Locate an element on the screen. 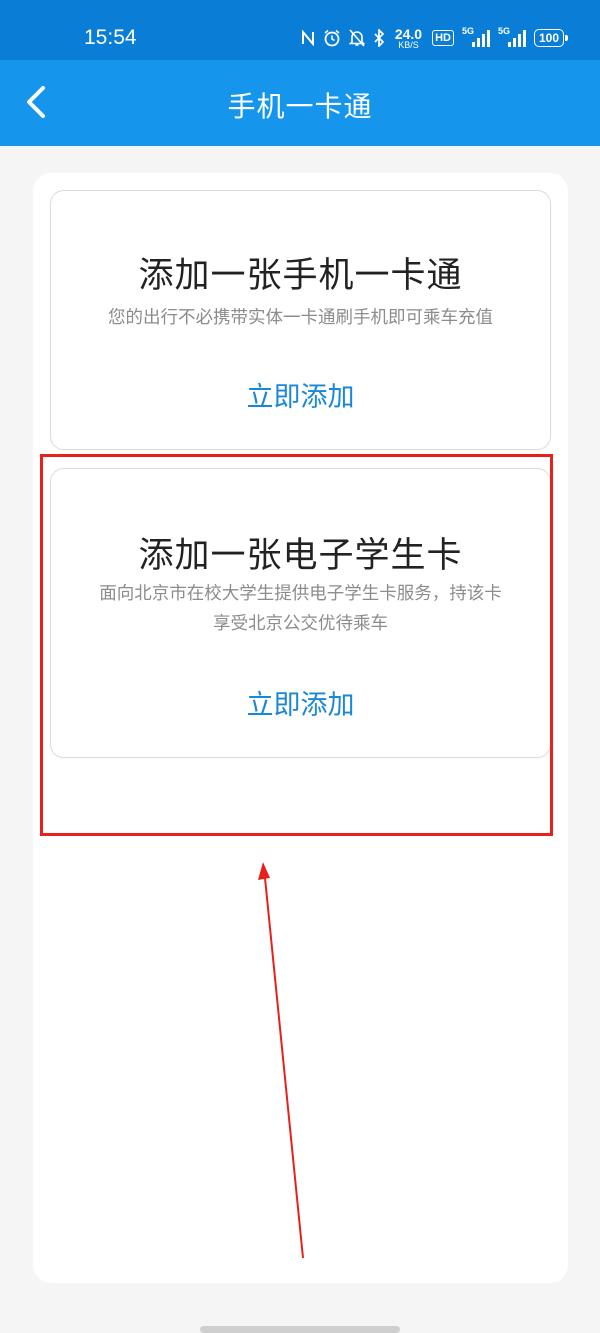 This screenshot has width=600, height=1333. network-speed-unit: KB/S is located at coordinates (408, 44).